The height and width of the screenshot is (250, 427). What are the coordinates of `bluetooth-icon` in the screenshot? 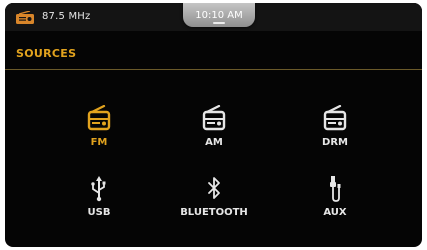 It's located at (214, 188).